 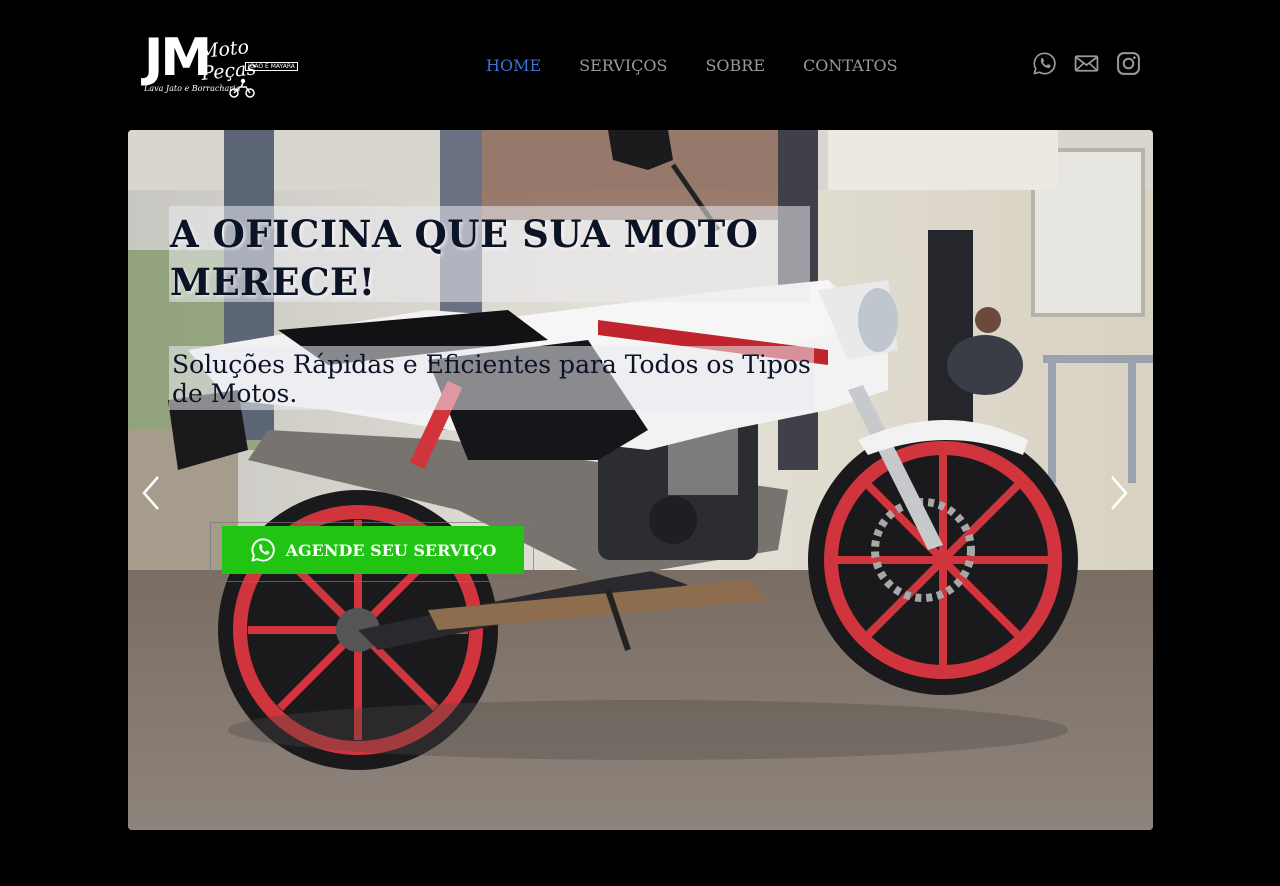 I want to click on chevron-left-icon, so click(x=150, y=493).